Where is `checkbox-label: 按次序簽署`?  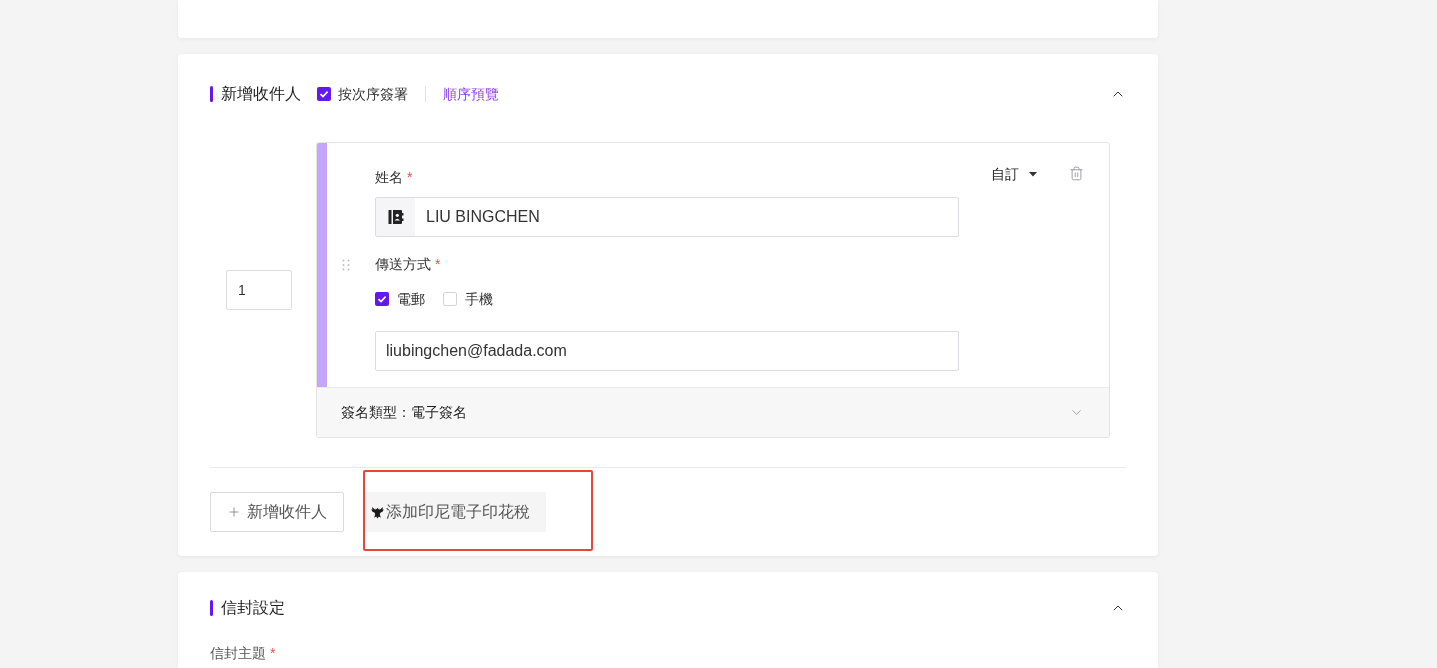
checkbox-label: 按次序簽署 is located at coordinates (373, 94).